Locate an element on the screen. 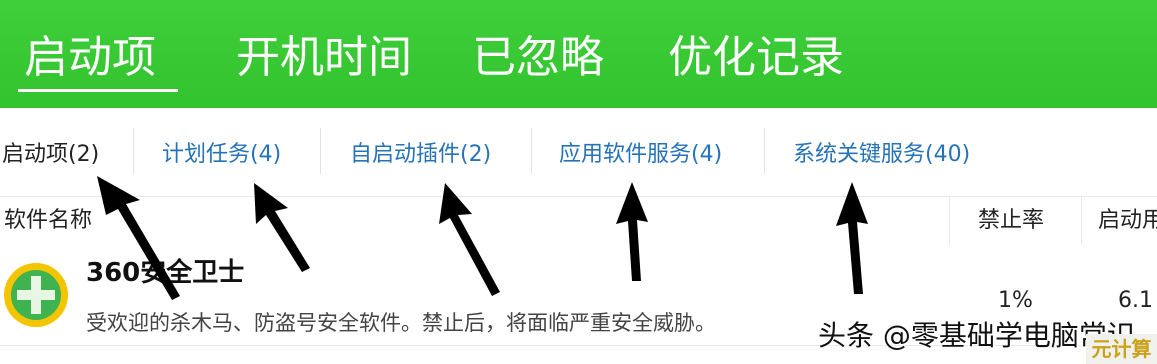 This screenshot has width=1157, height=364. subtab-autostart-plugins: 自启动插件(2) is located at coordinates (420, 155).